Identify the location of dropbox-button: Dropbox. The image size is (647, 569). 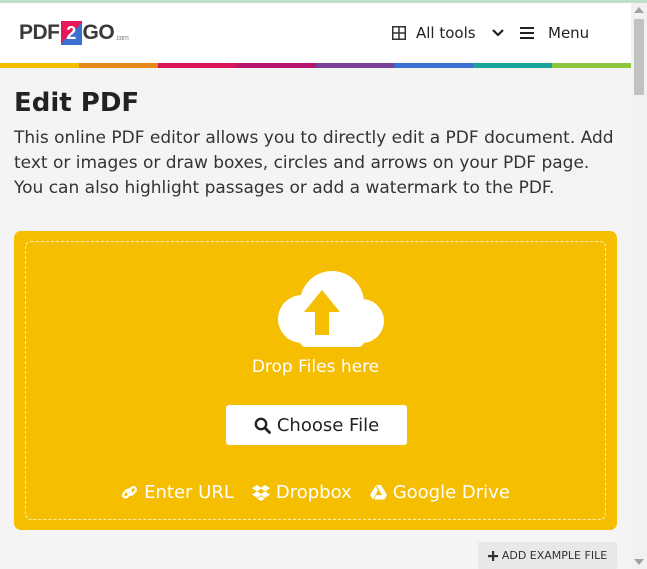
(301, 492).